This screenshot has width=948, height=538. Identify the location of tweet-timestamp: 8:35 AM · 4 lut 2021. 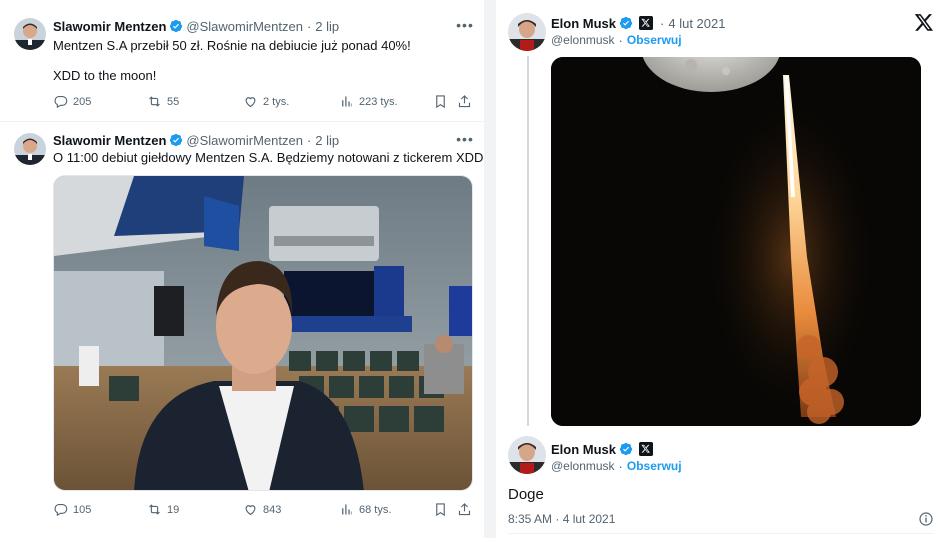
(561, 519).